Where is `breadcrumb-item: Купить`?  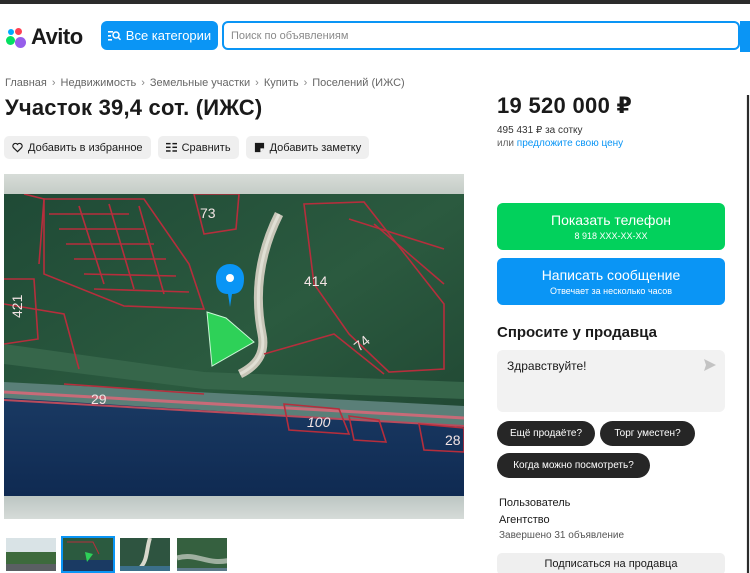 breadcrumb-item: Купить is located at coordinates (281, 83).